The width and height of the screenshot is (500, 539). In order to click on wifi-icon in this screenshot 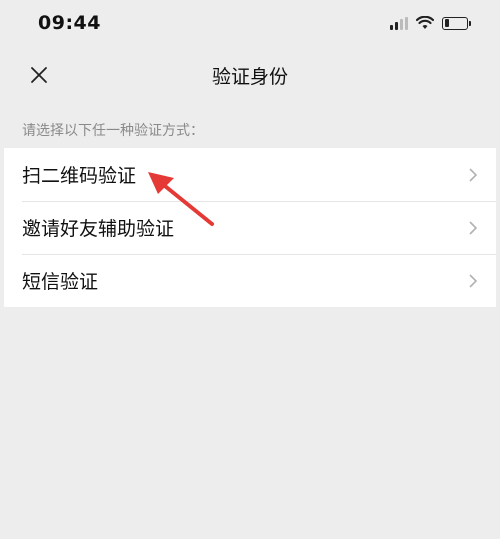, I will do `click(425, 22)`.